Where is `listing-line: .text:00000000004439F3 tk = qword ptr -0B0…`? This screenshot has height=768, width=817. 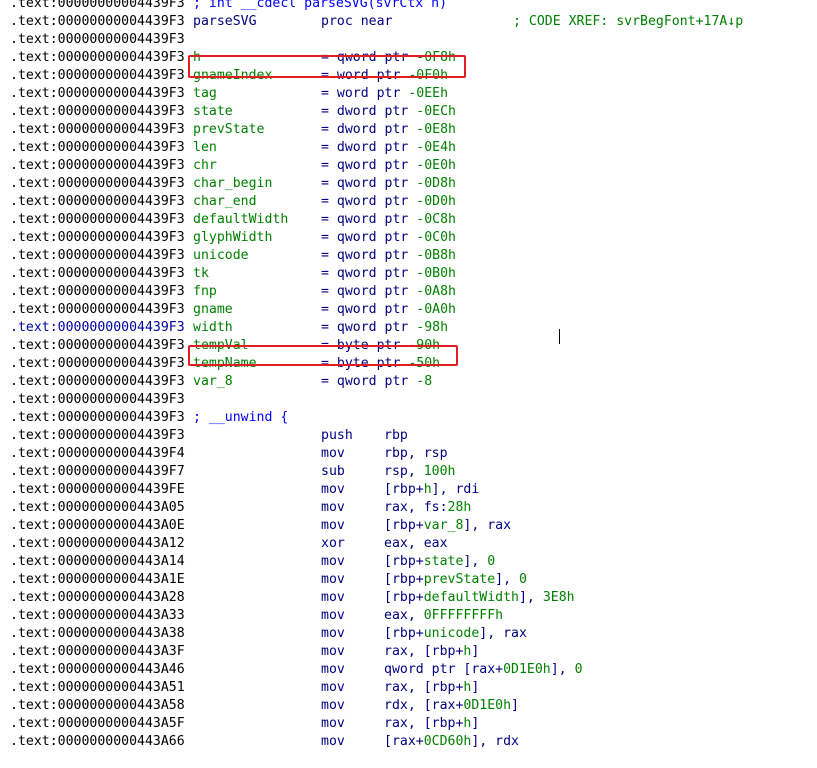 listing-line: .text:00000000004439F3 tk = qword ptr -0B0… is located at coordinates (408, 274).